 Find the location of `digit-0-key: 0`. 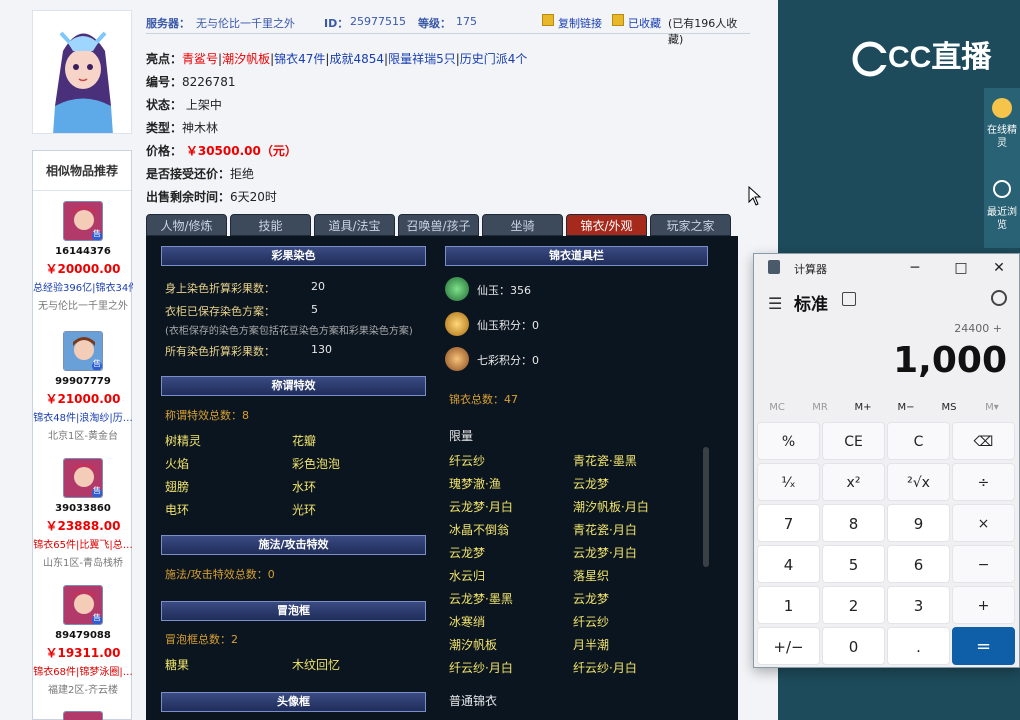

digit-0-key: 0 is located at coordinates (853, 646).